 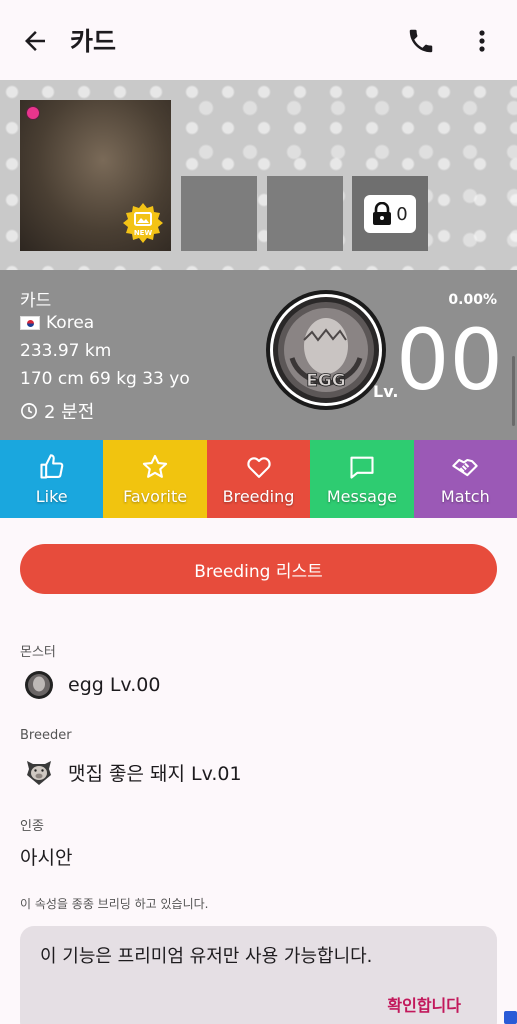 What do you see at coordinates (46, 735) in the screenshot?
I see `breeder-section-label: Breeder` at bounding box center [46, 735].